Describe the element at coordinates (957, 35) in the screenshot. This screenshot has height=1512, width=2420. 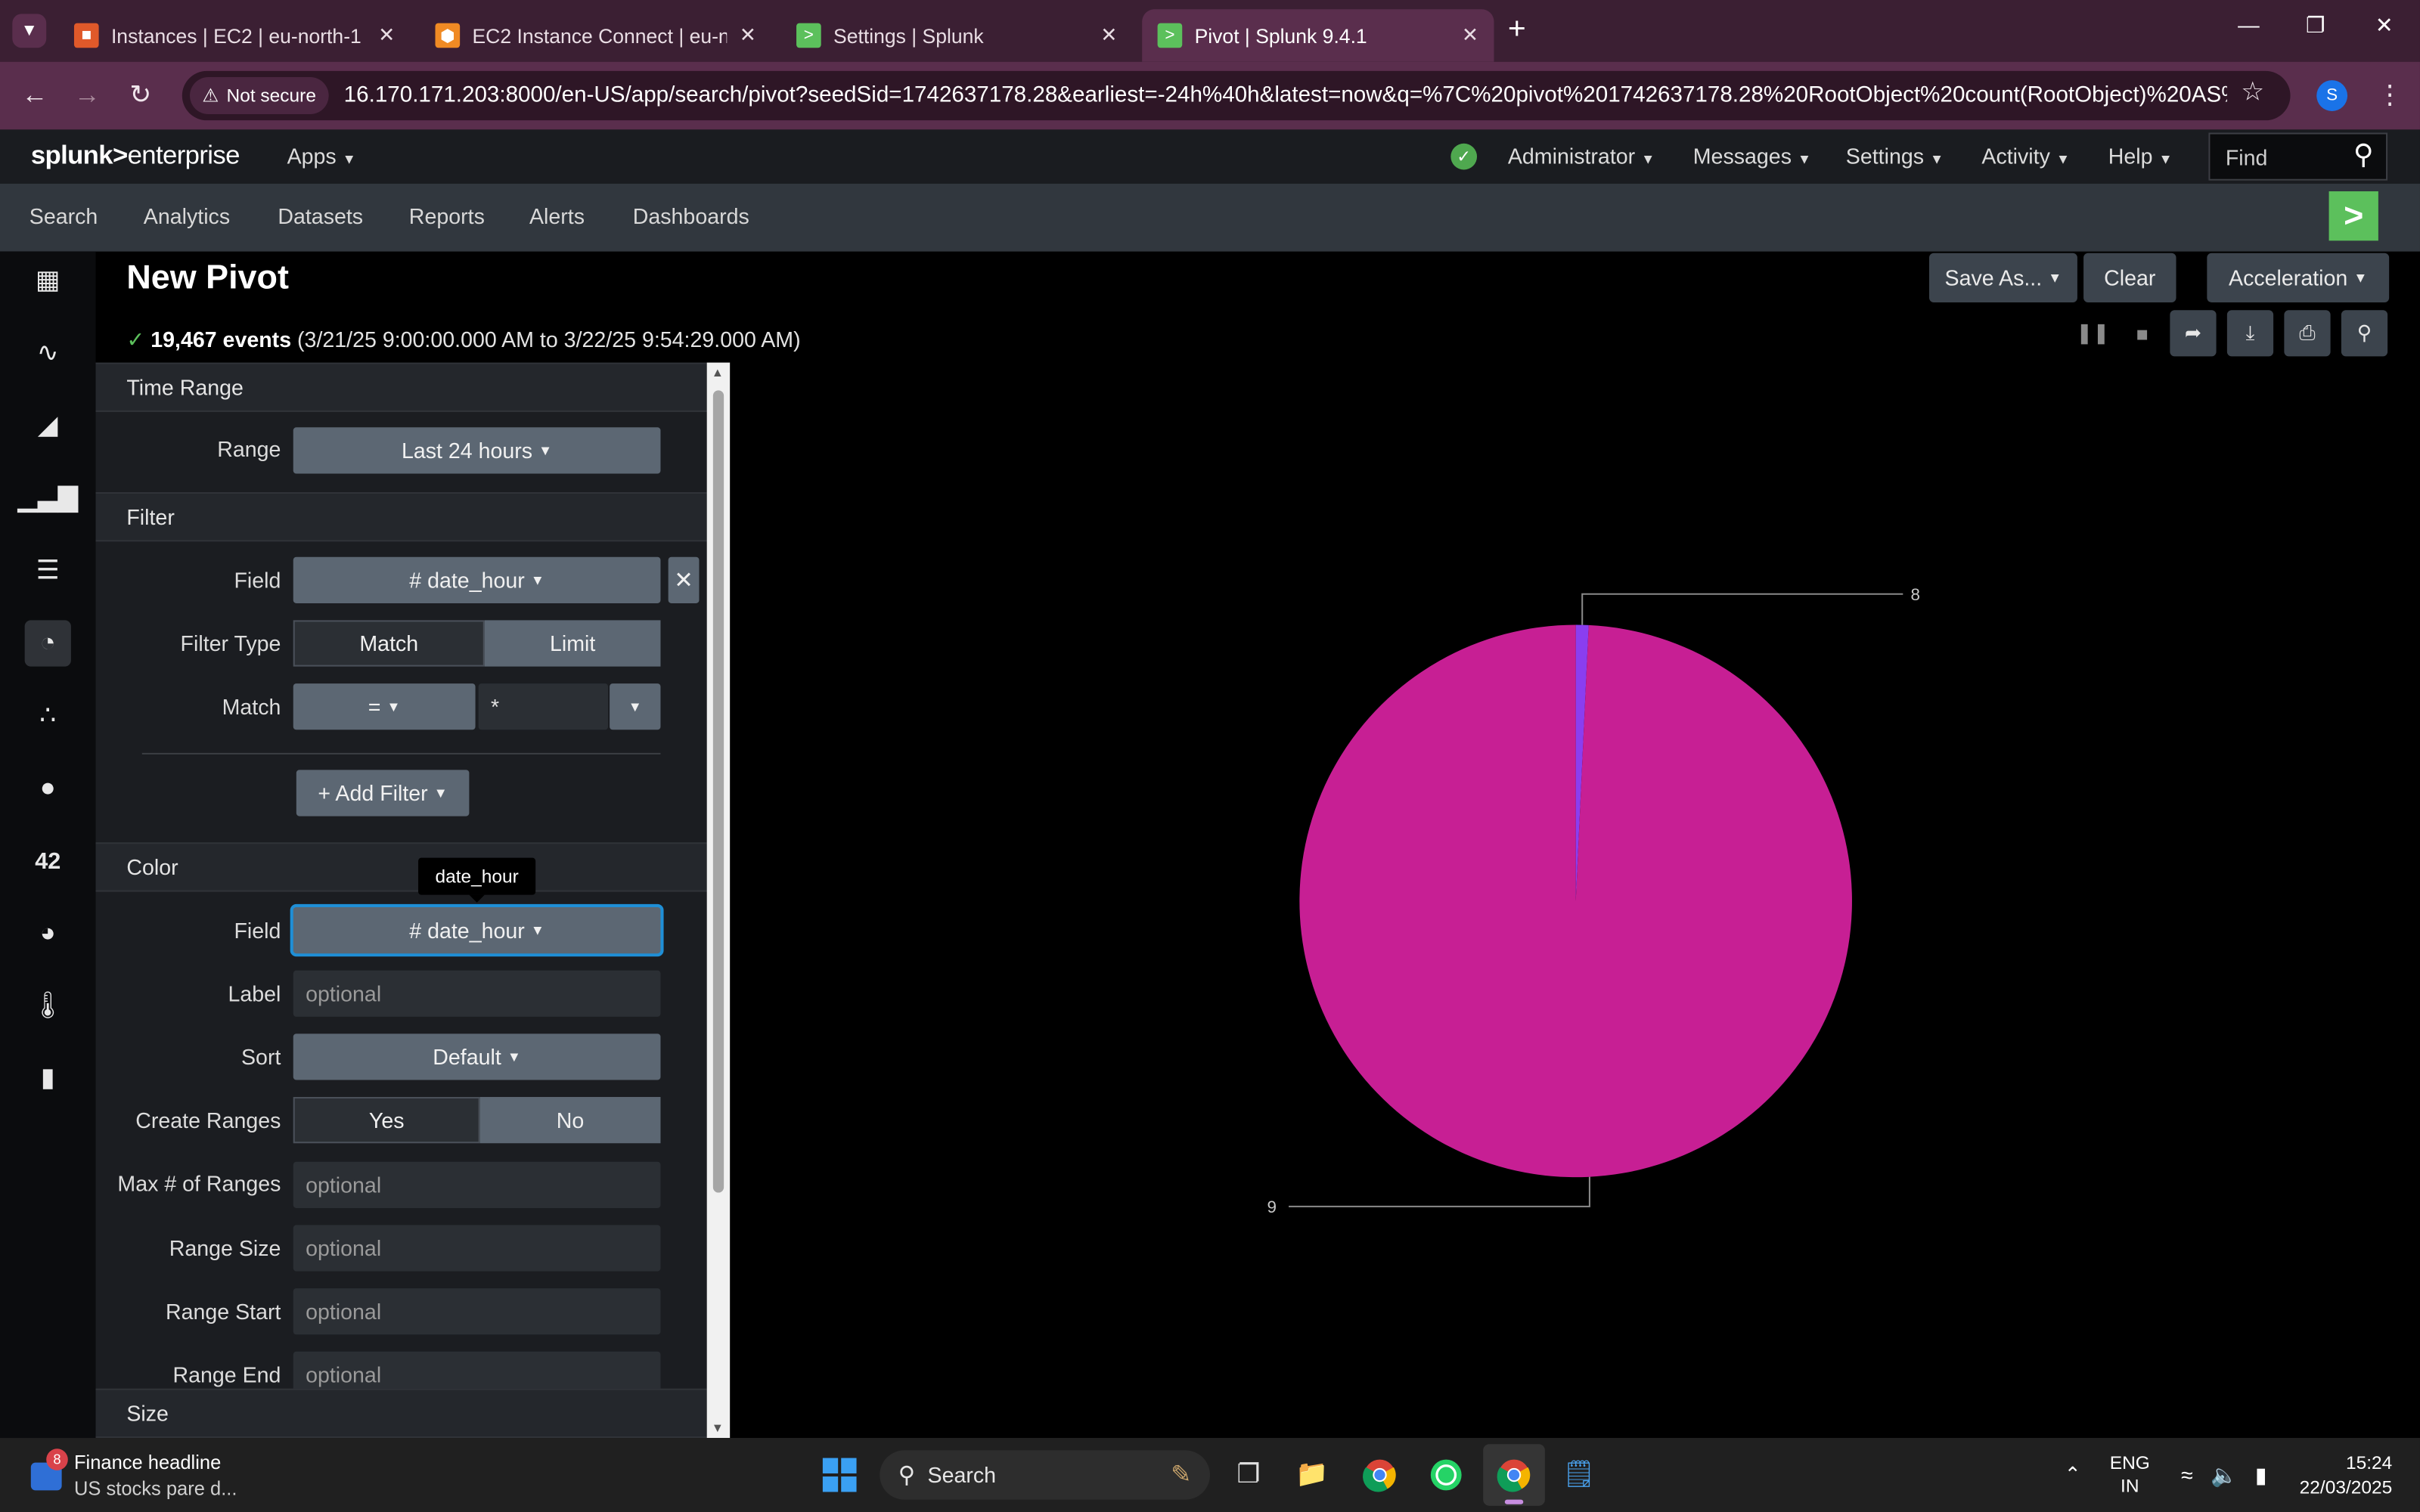
I see `browser-tab: > Settings | Splunk ✕` at that location.